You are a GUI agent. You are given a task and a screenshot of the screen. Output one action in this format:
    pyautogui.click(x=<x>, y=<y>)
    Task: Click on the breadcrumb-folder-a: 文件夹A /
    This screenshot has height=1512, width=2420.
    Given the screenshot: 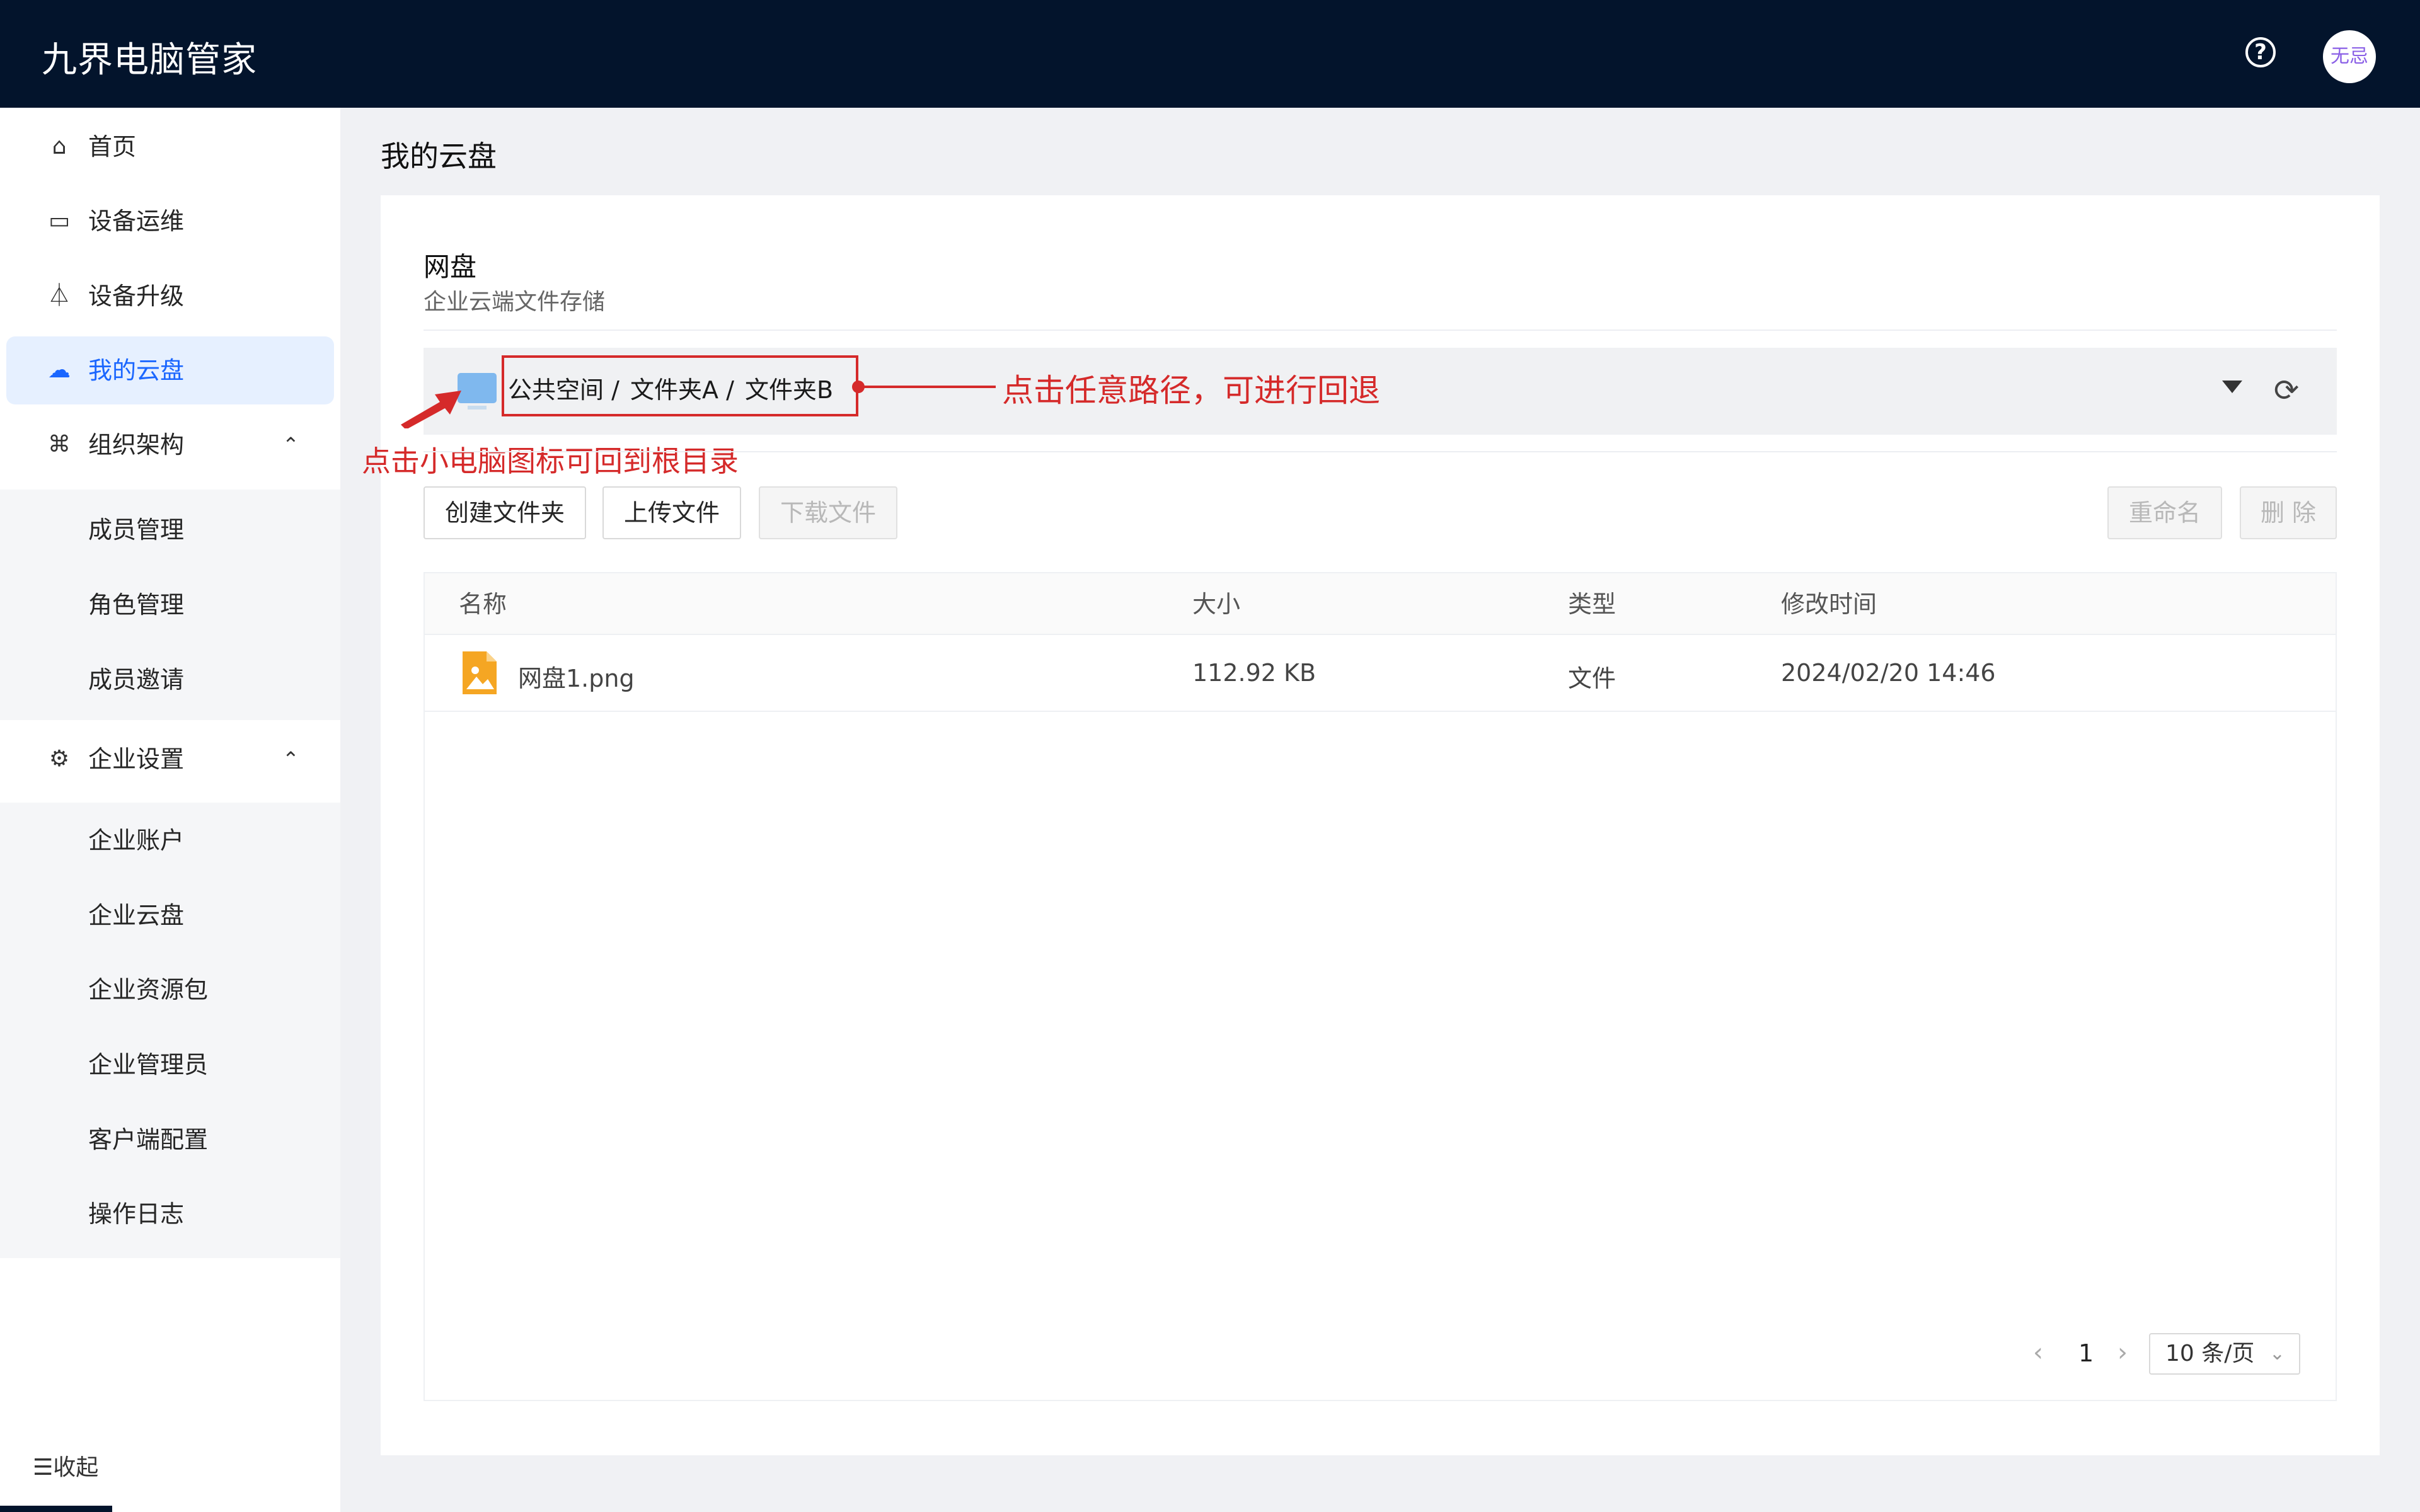 What is the action you would take?
    pyautogui.click(x=682, y=390)
    